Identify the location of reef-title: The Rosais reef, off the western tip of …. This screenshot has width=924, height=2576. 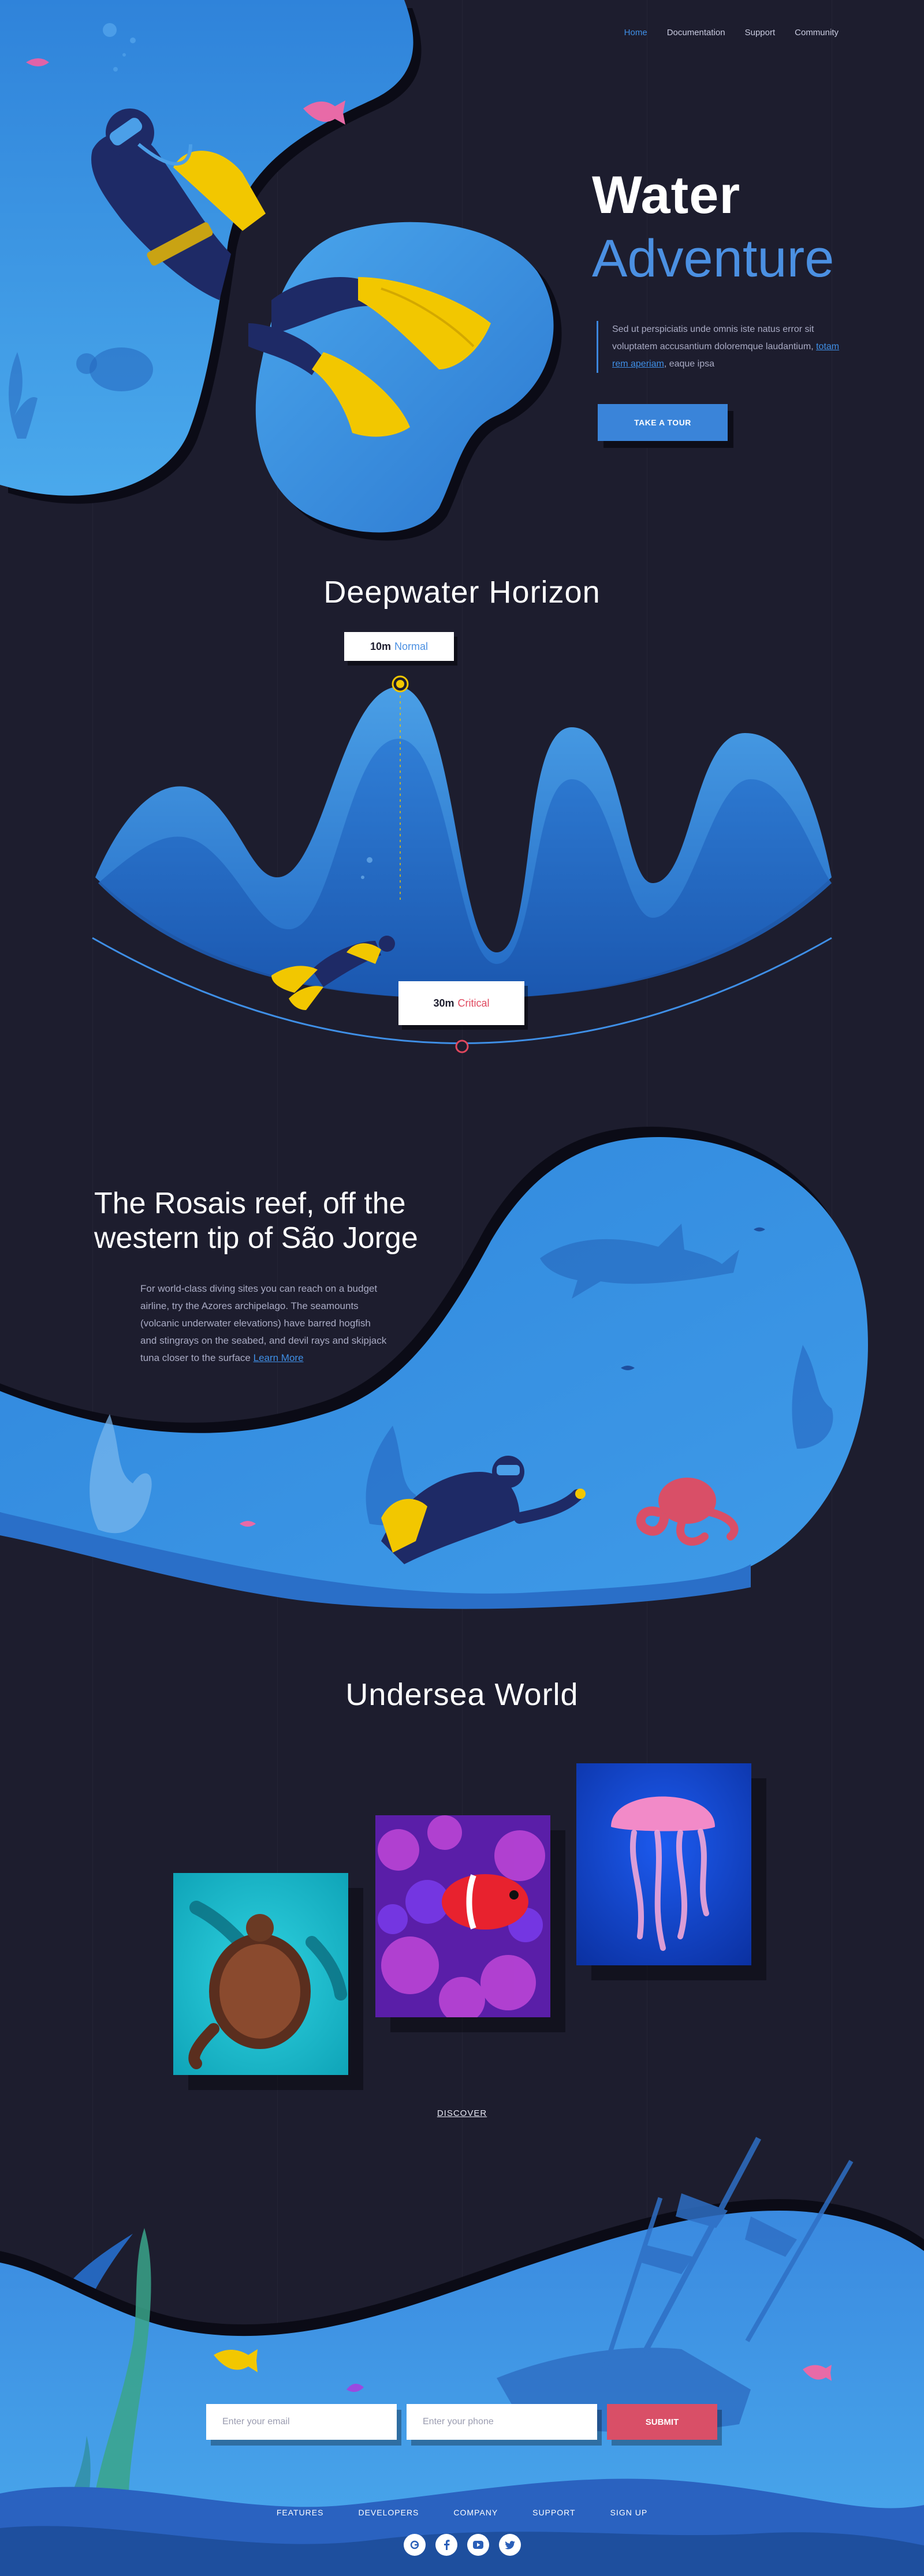
(256, 1221).